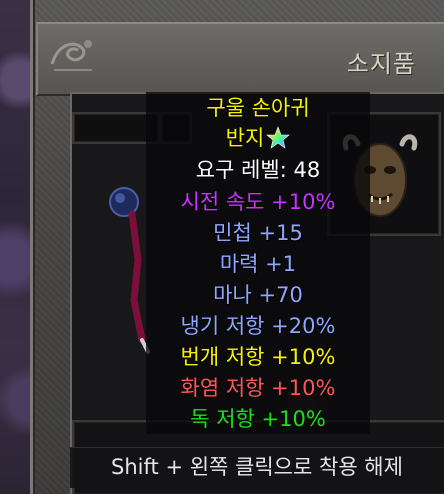 Image resolution: width=444 pixels, height=494 pixels. I want to click on item-stat: 번개 저항 +10%, so click(258, 357).